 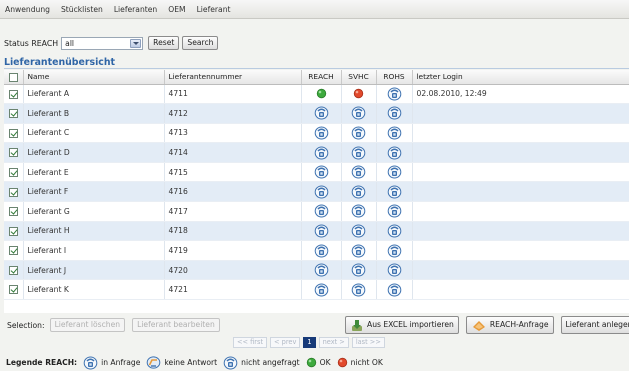 I want to click on pager-current: 1, so click(x=309, y=342).